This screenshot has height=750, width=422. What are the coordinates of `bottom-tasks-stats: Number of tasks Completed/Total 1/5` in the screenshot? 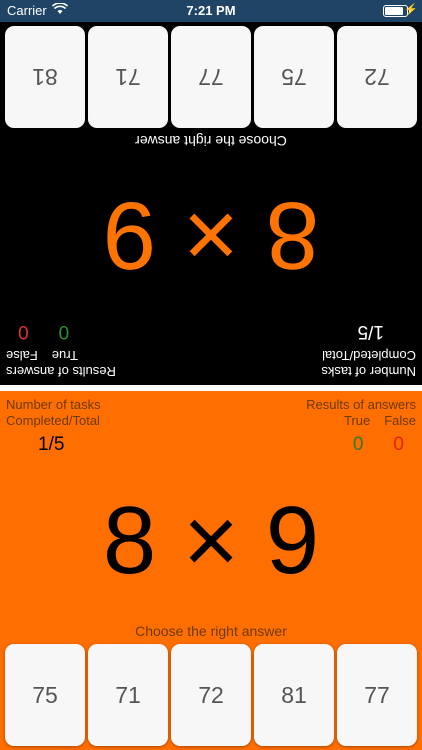 It's located at (76, 426).